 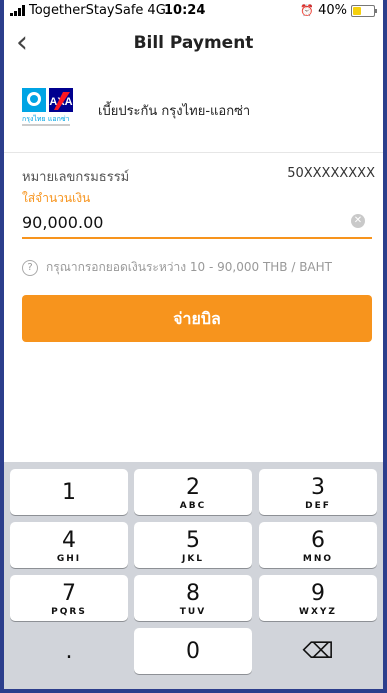 I want to click on key-digit: 0, so click(x=193, y=651).